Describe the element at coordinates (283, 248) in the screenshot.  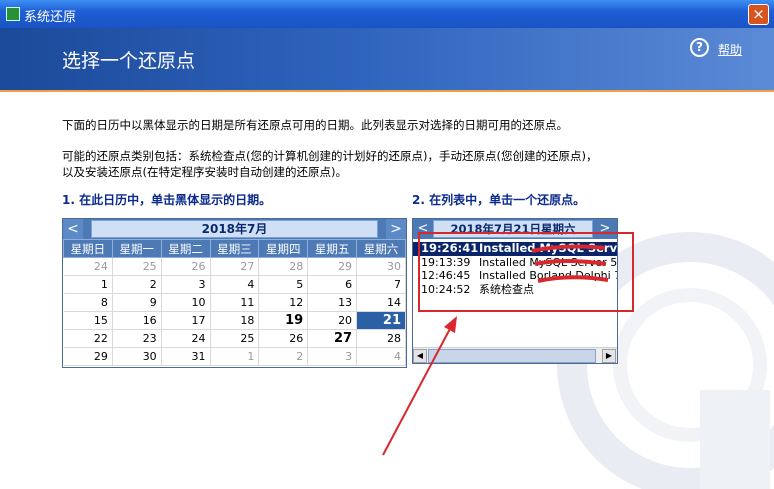
I see `weekday-header: 星期四` at that location.